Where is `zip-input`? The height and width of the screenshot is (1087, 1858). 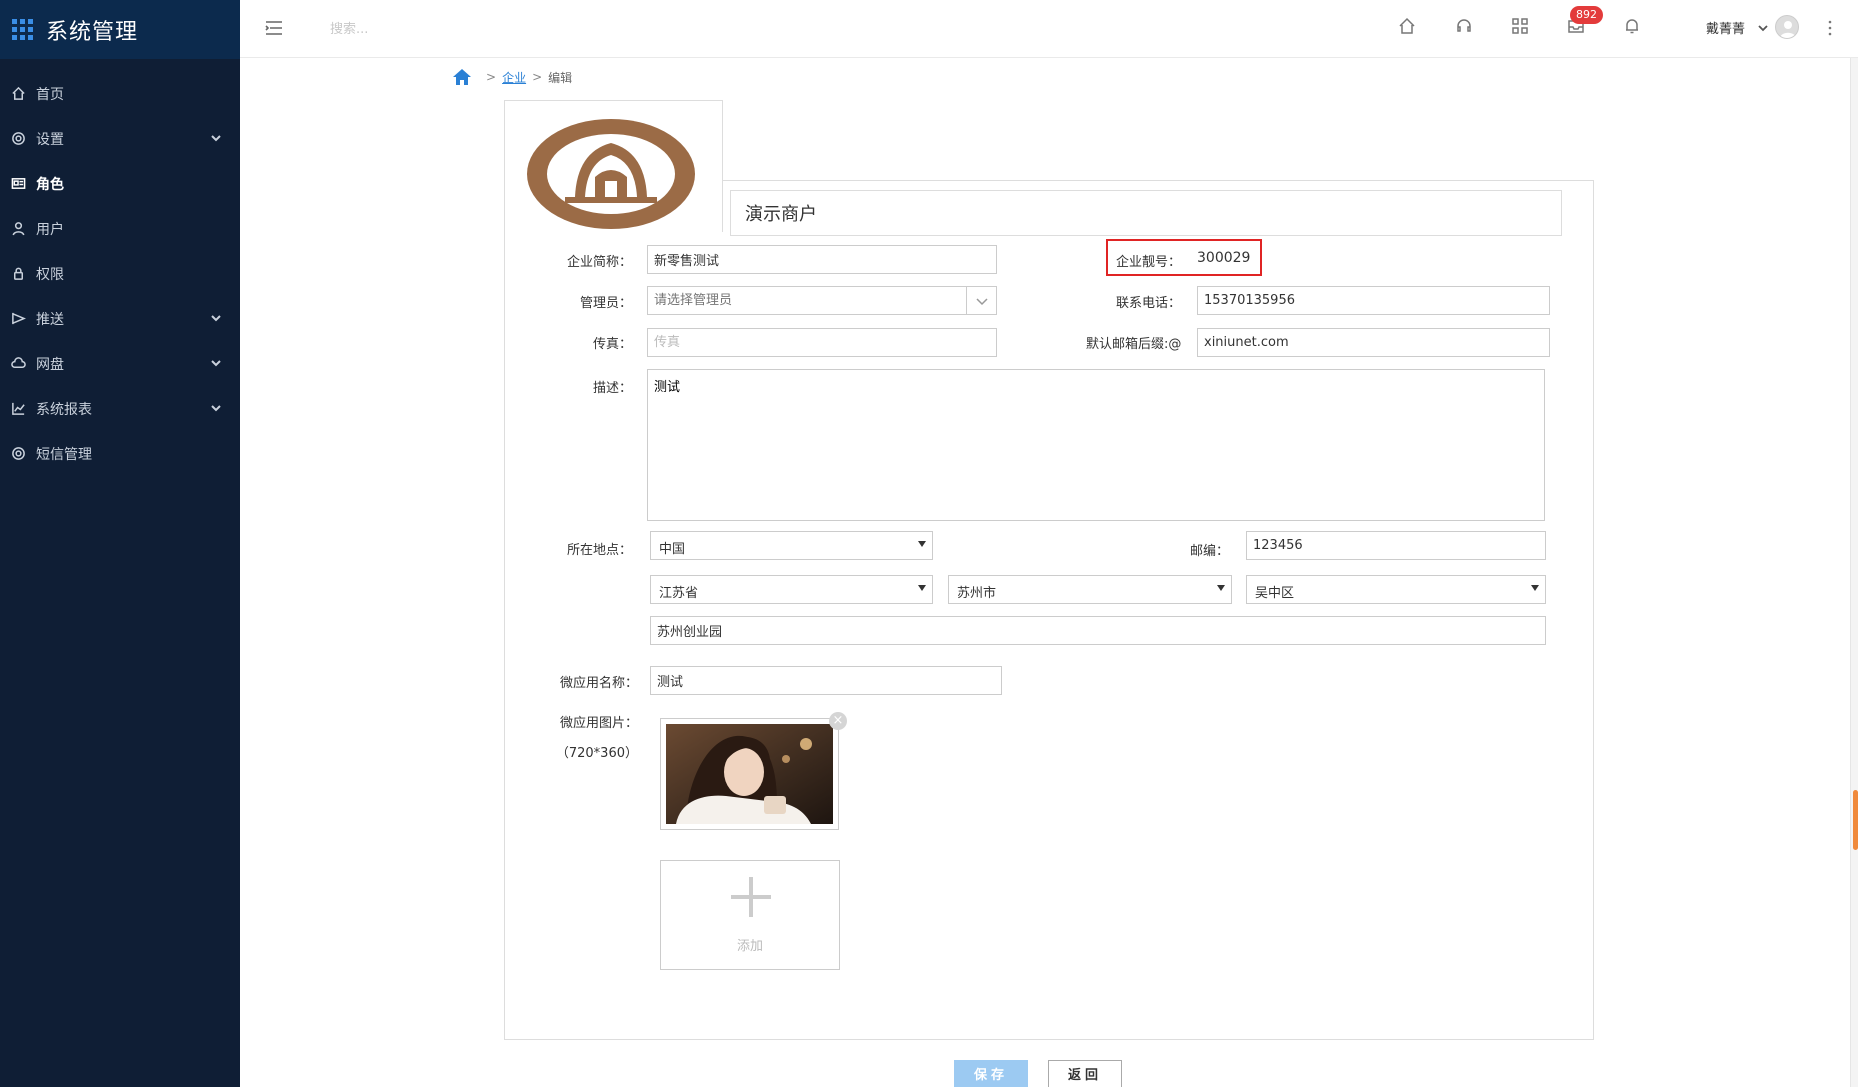
zip-input is located at coordinates (1396, 545).